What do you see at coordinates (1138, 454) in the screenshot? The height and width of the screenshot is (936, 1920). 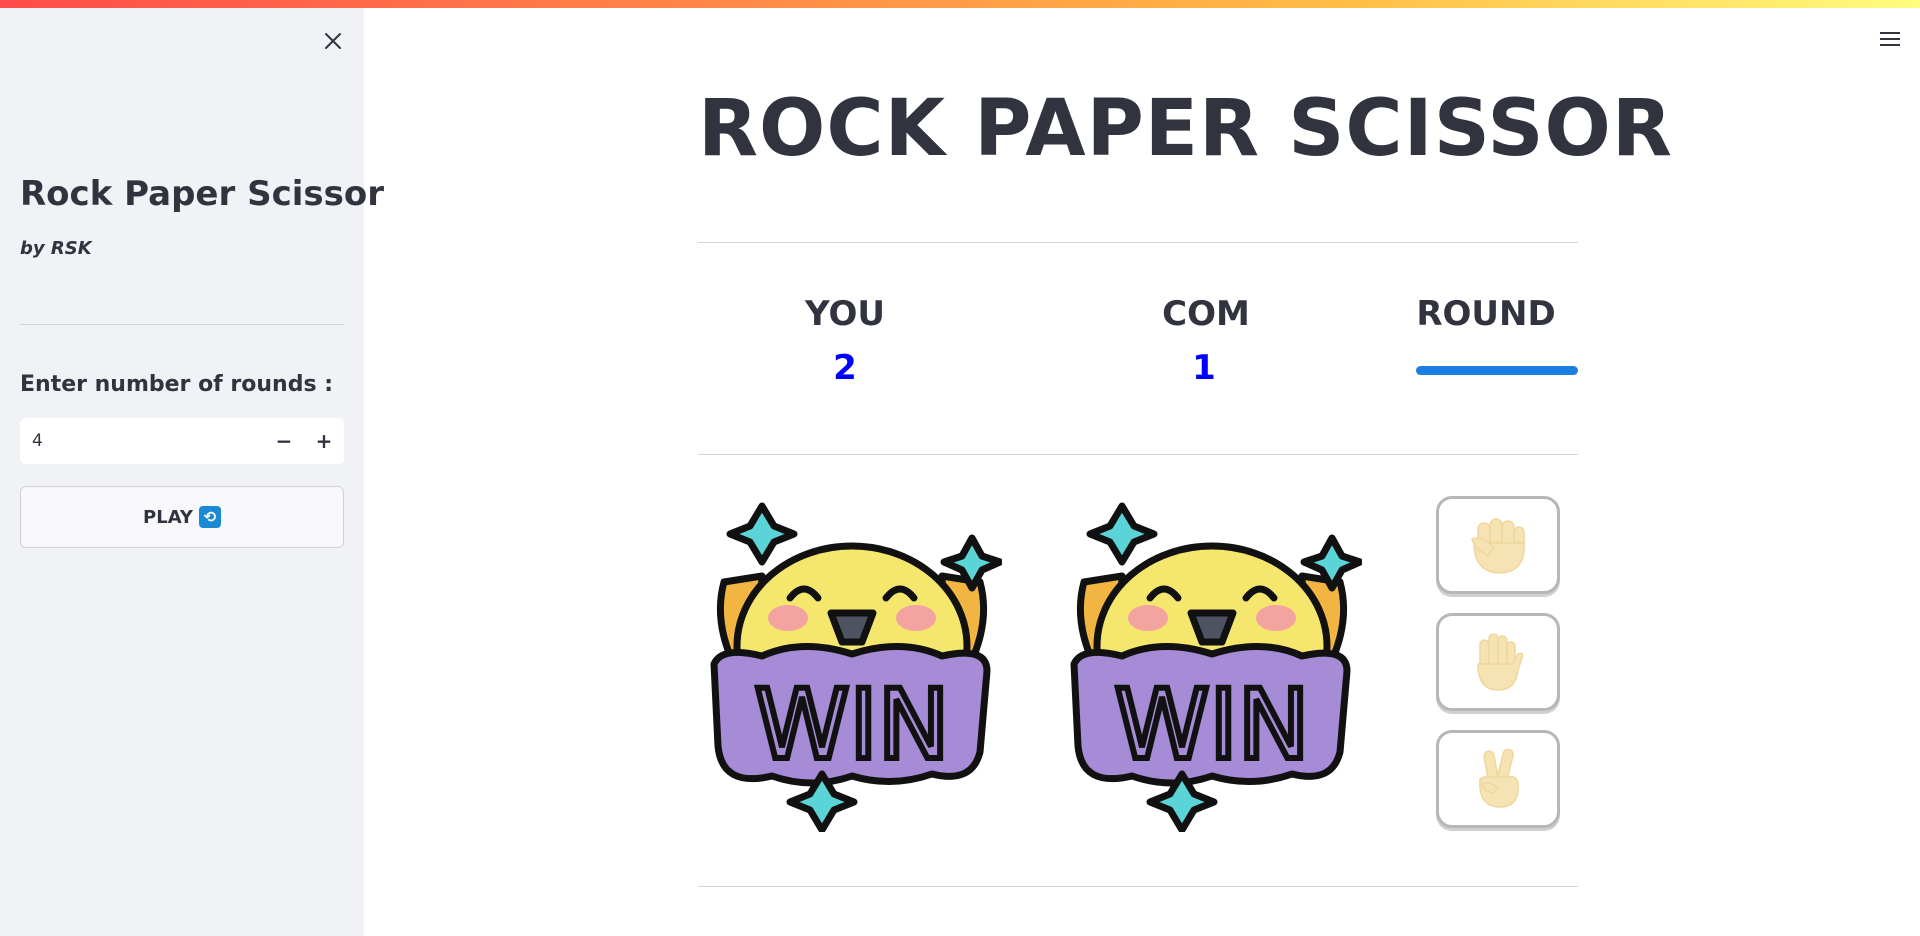 I see `divider-middle` at bounding box center [1138, 454].